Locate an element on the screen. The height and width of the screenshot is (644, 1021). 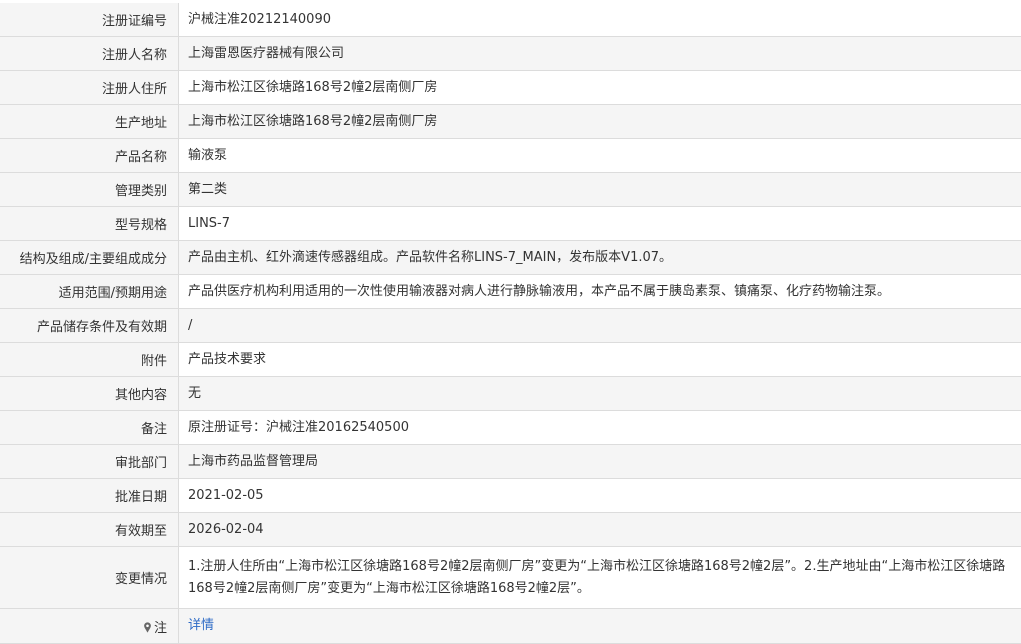
row-model-spec: 型号规格 LINS-7 is located at coordinates (510, 224).